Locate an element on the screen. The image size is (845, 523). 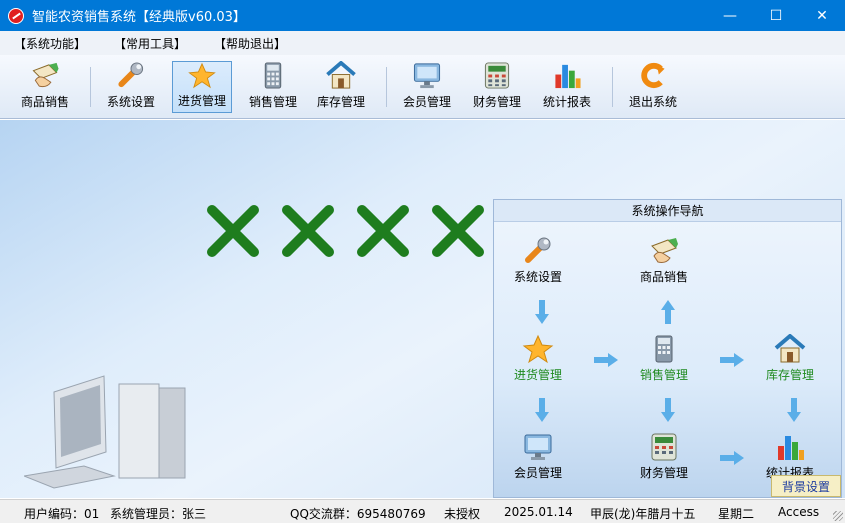
nav-node-label: 商品销售 is located at coordinates (664, 277).